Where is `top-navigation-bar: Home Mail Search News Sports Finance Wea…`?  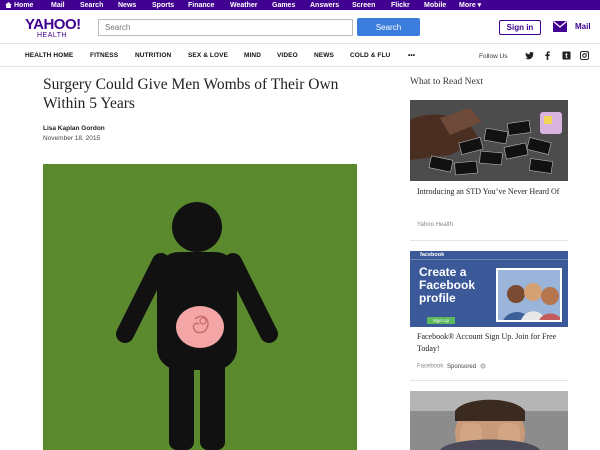
top-navigation-bar: Home Mail Search News Sports Finance Wea… is located at coordinates (300, 5).